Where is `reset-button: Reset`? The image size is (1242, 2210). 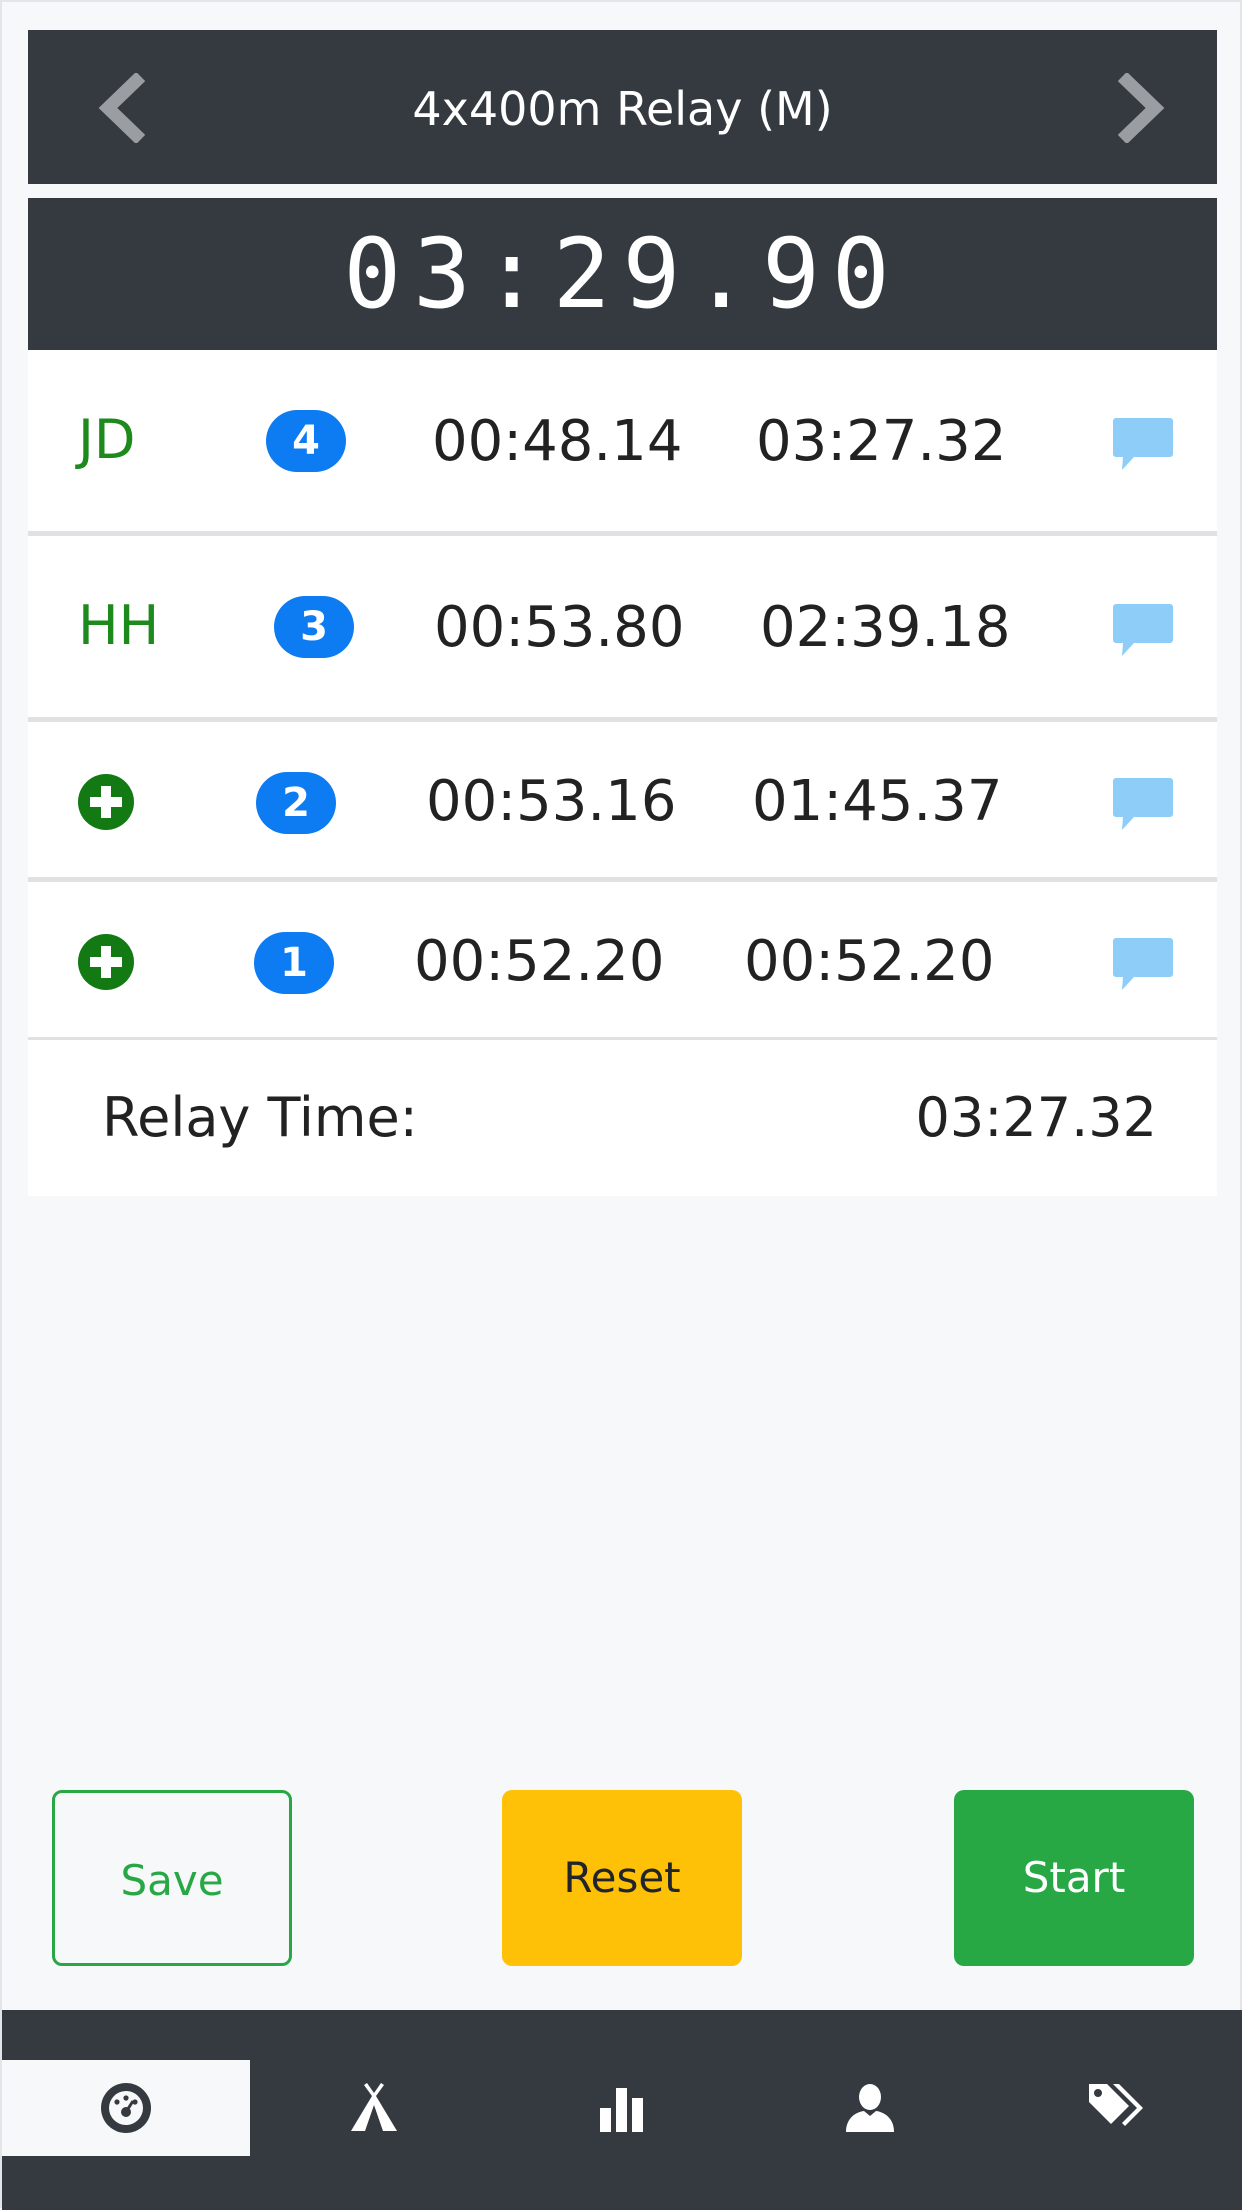
reset-button: Reset is located at coordinates (622, 1878).